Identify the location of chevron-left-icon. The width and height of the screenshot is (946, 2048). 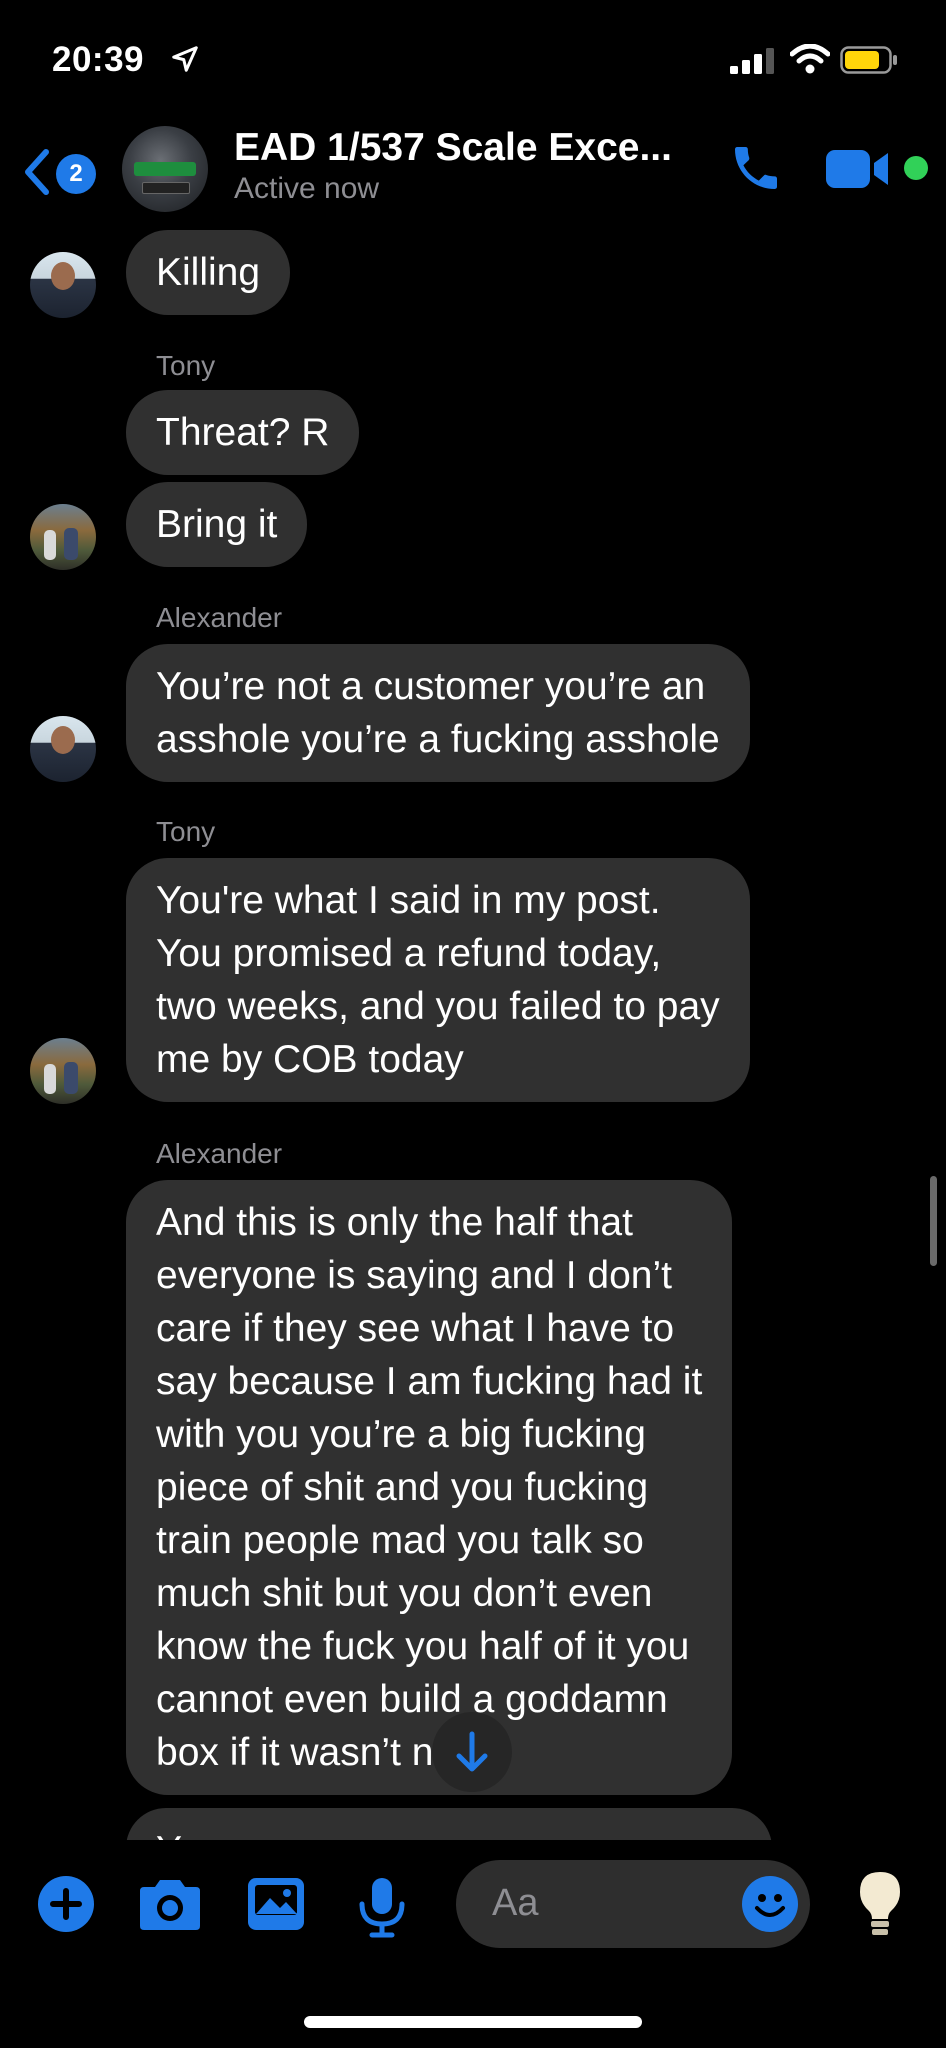
(37, 172).